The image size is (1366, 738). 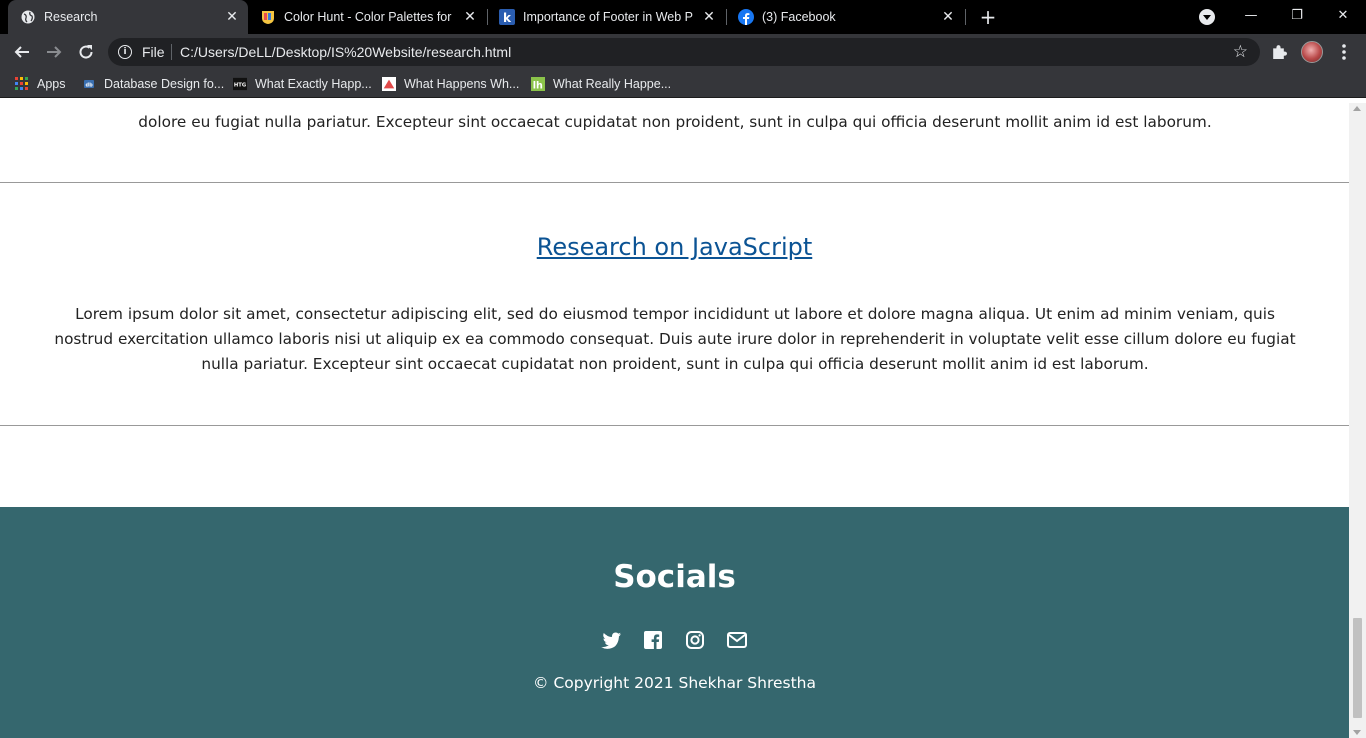 I want to click on facebook-logo-icon, so click(x=746, y=17).